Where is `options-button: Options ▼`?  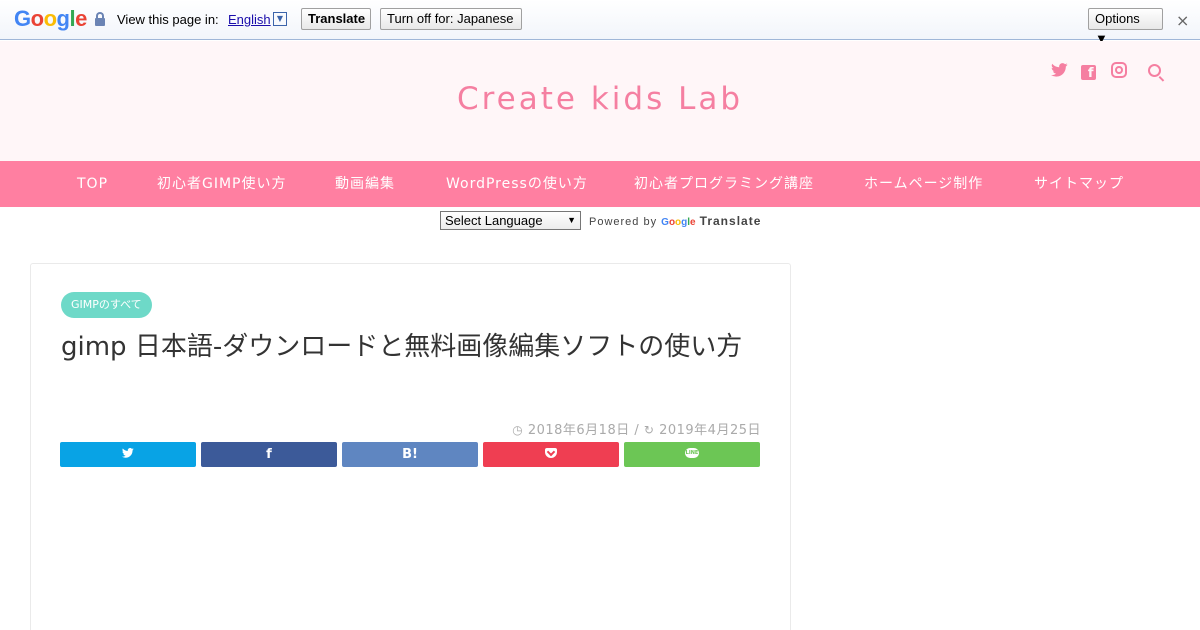
options-button: Options ▼ is located at coordinates (1125, 27).